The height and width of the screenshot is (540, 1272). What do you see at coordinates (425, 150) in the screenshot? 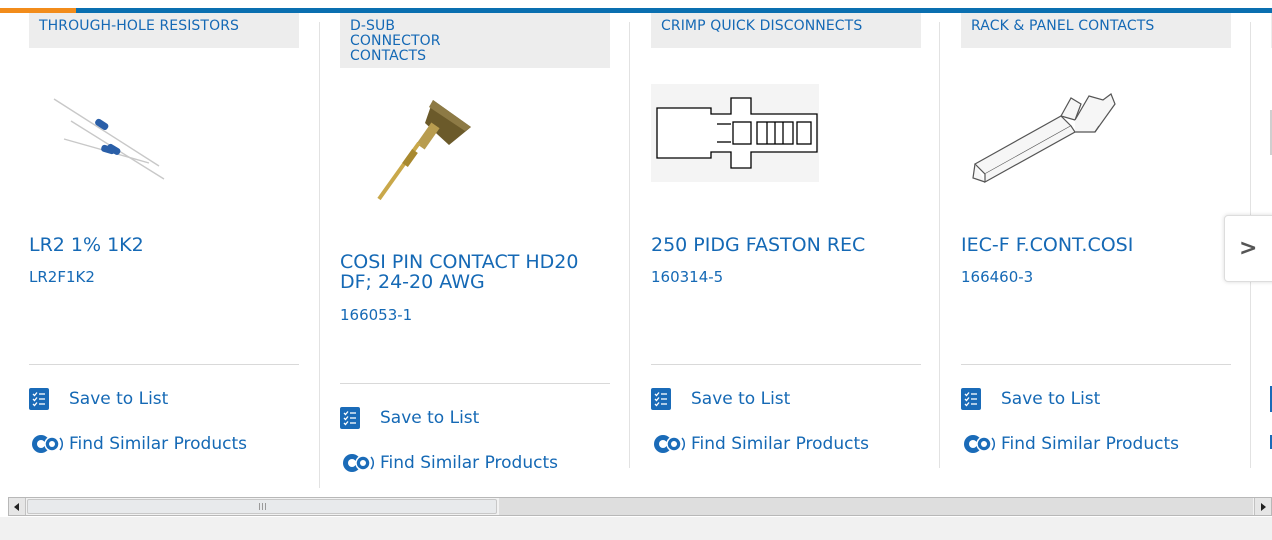
I see `pin-contact-image` at bounding box center [425, 150].